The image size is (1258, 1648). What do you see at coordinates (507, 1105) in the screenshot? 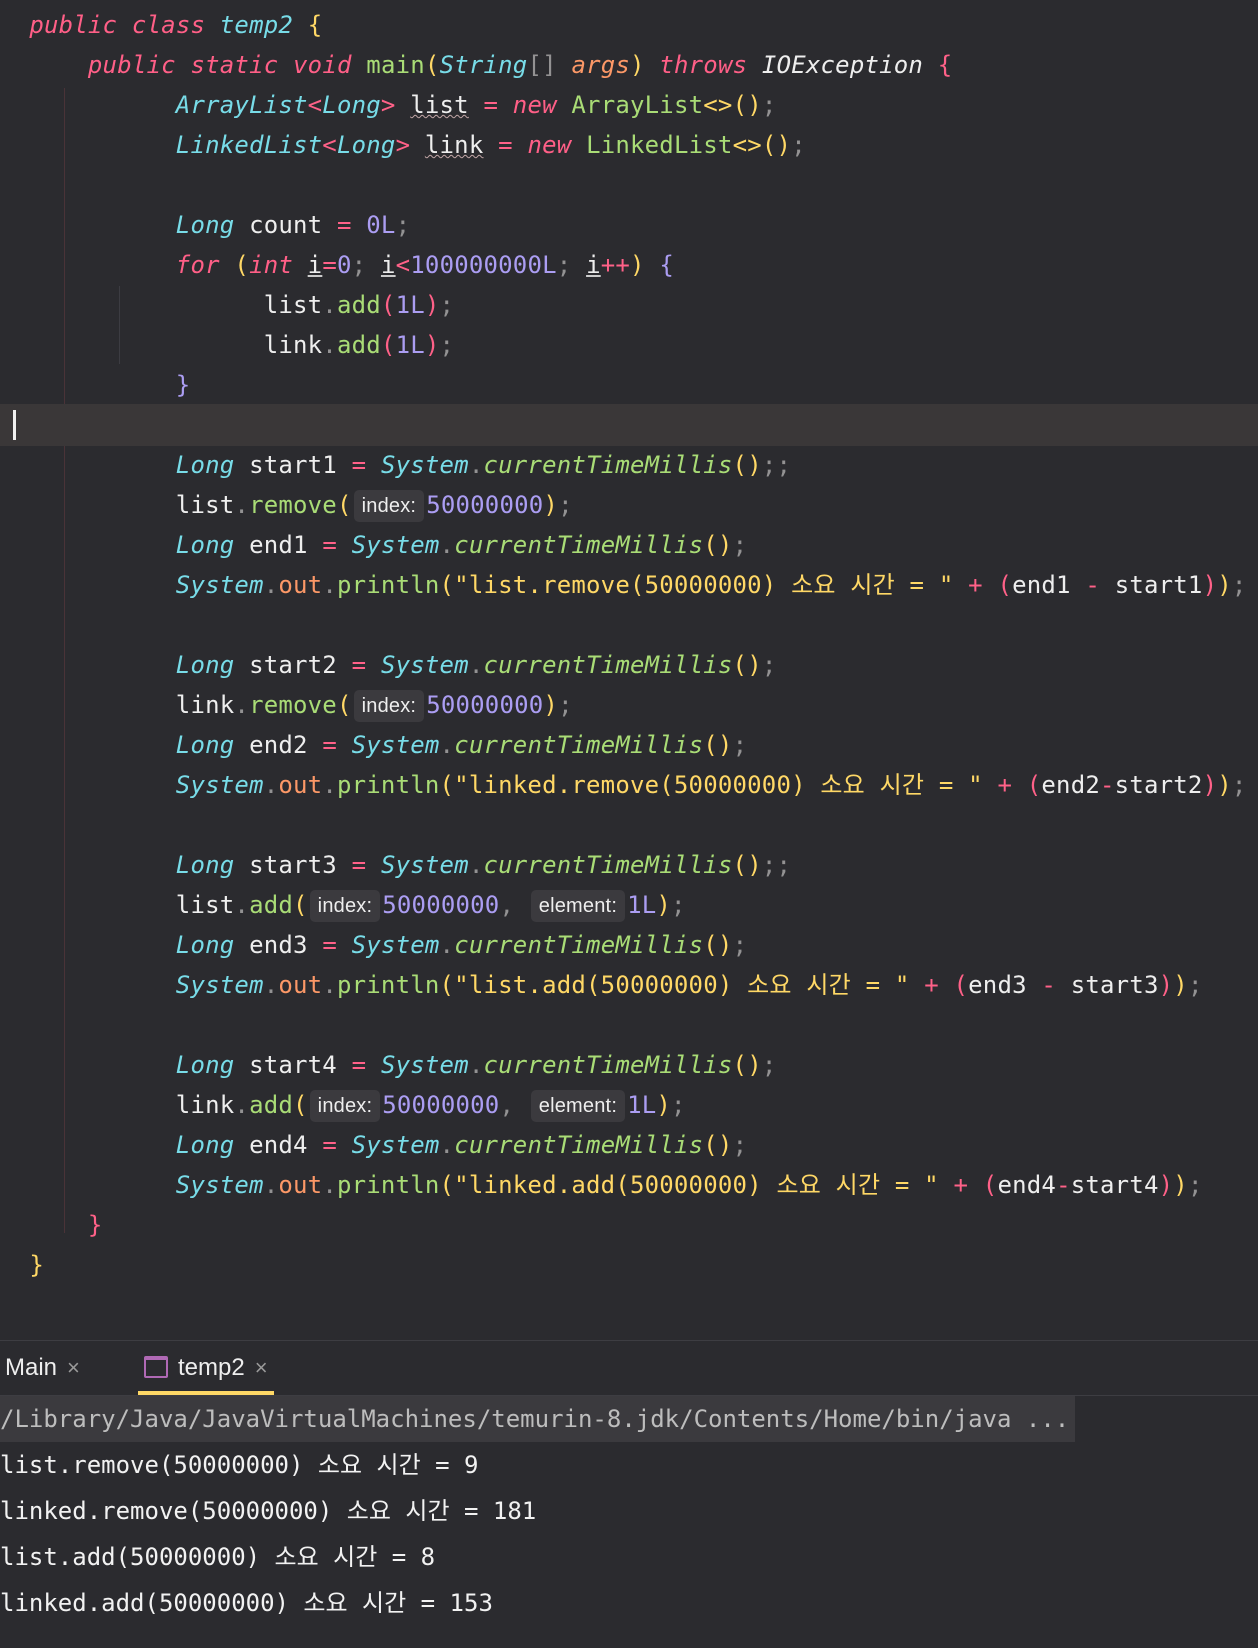
I see `comma: ,` at bounding box center [507, 1105].